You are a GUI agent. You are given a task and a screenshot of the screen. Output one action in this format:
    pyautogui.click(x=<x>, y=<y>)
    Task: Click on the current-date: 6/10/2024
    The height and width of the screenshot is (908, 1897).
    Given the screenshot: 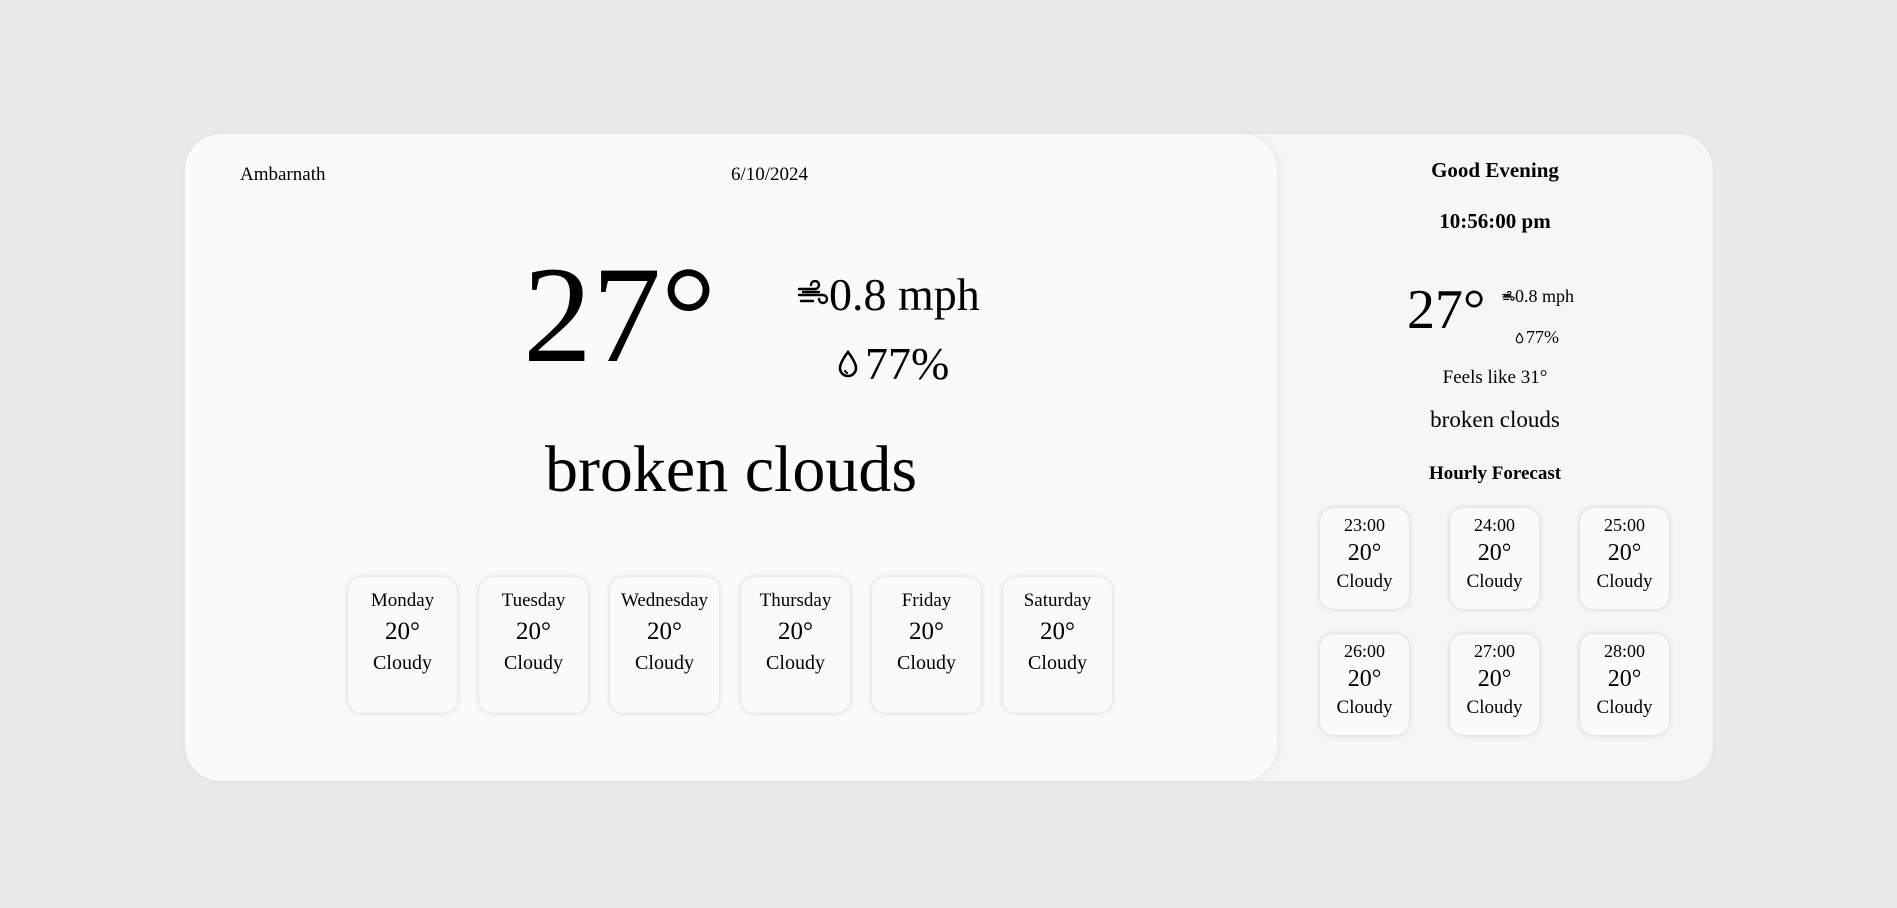 What is the action you would take?
    pyautogui.click(x=770, y=174)
    